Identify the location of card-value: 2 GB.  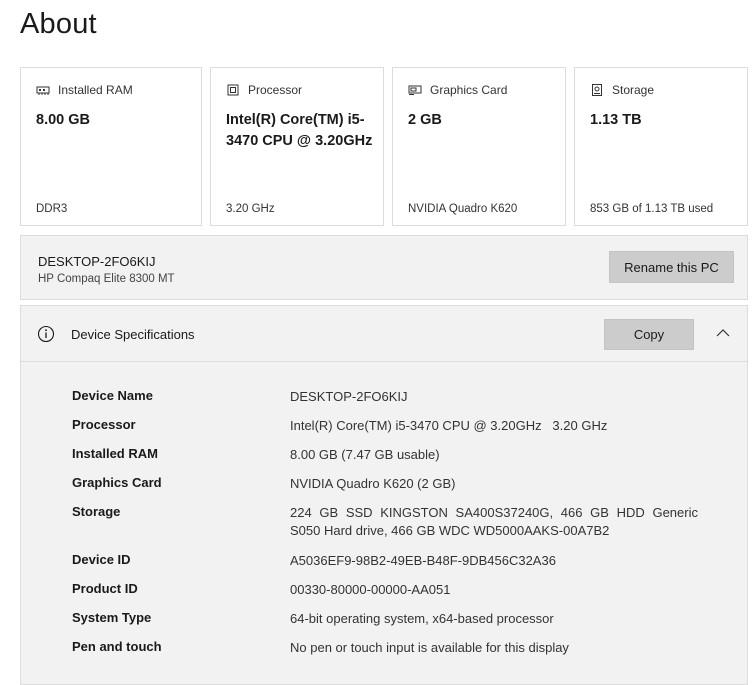
(425, 120).